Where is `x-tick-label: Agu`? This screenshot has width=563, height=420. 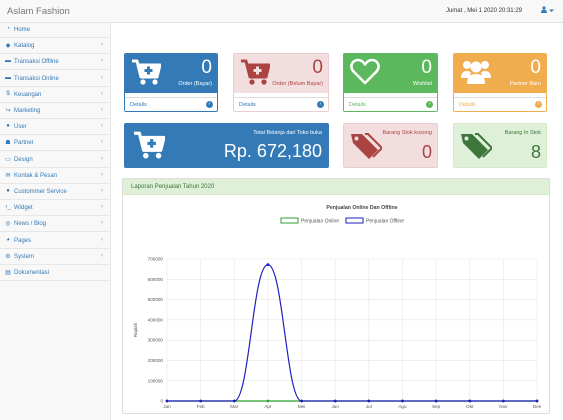 x-tick-label: Agu is located at coordinates (402, 406).